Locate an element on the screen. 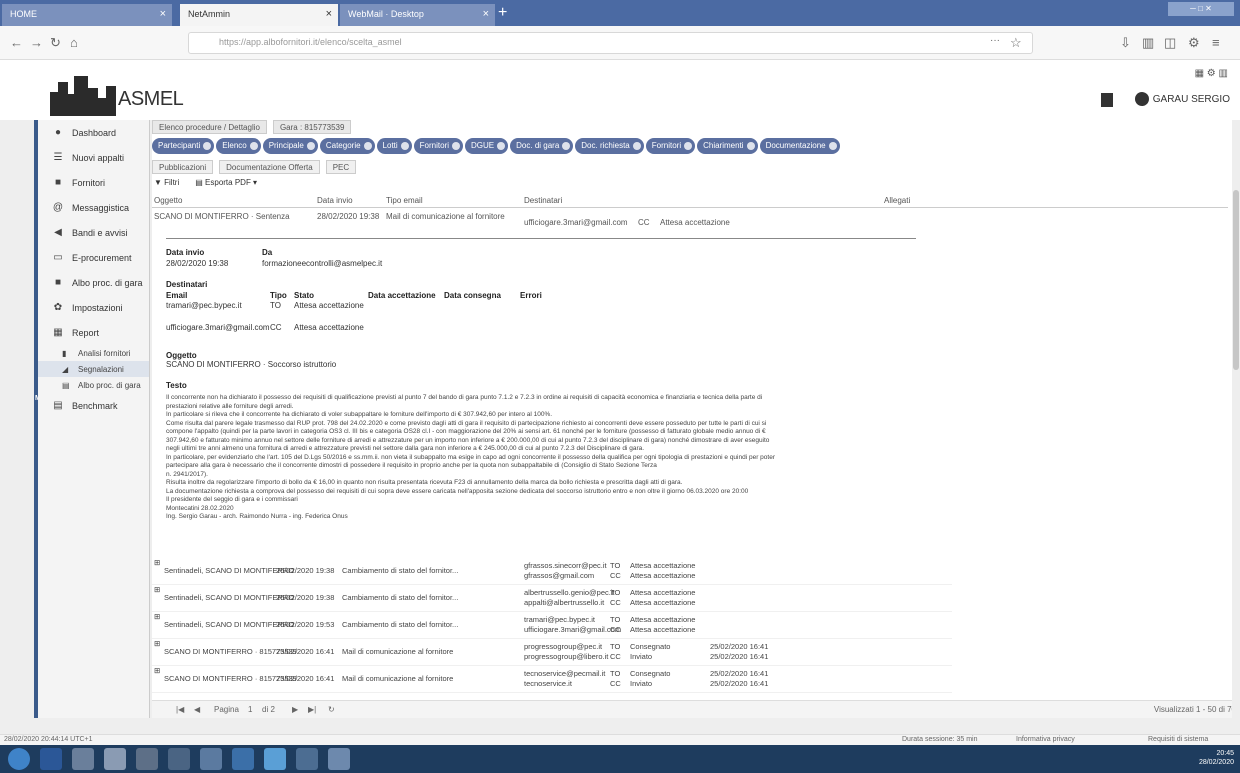  pill-tab: Doc. richiesta is located at coordinates (609, 146).